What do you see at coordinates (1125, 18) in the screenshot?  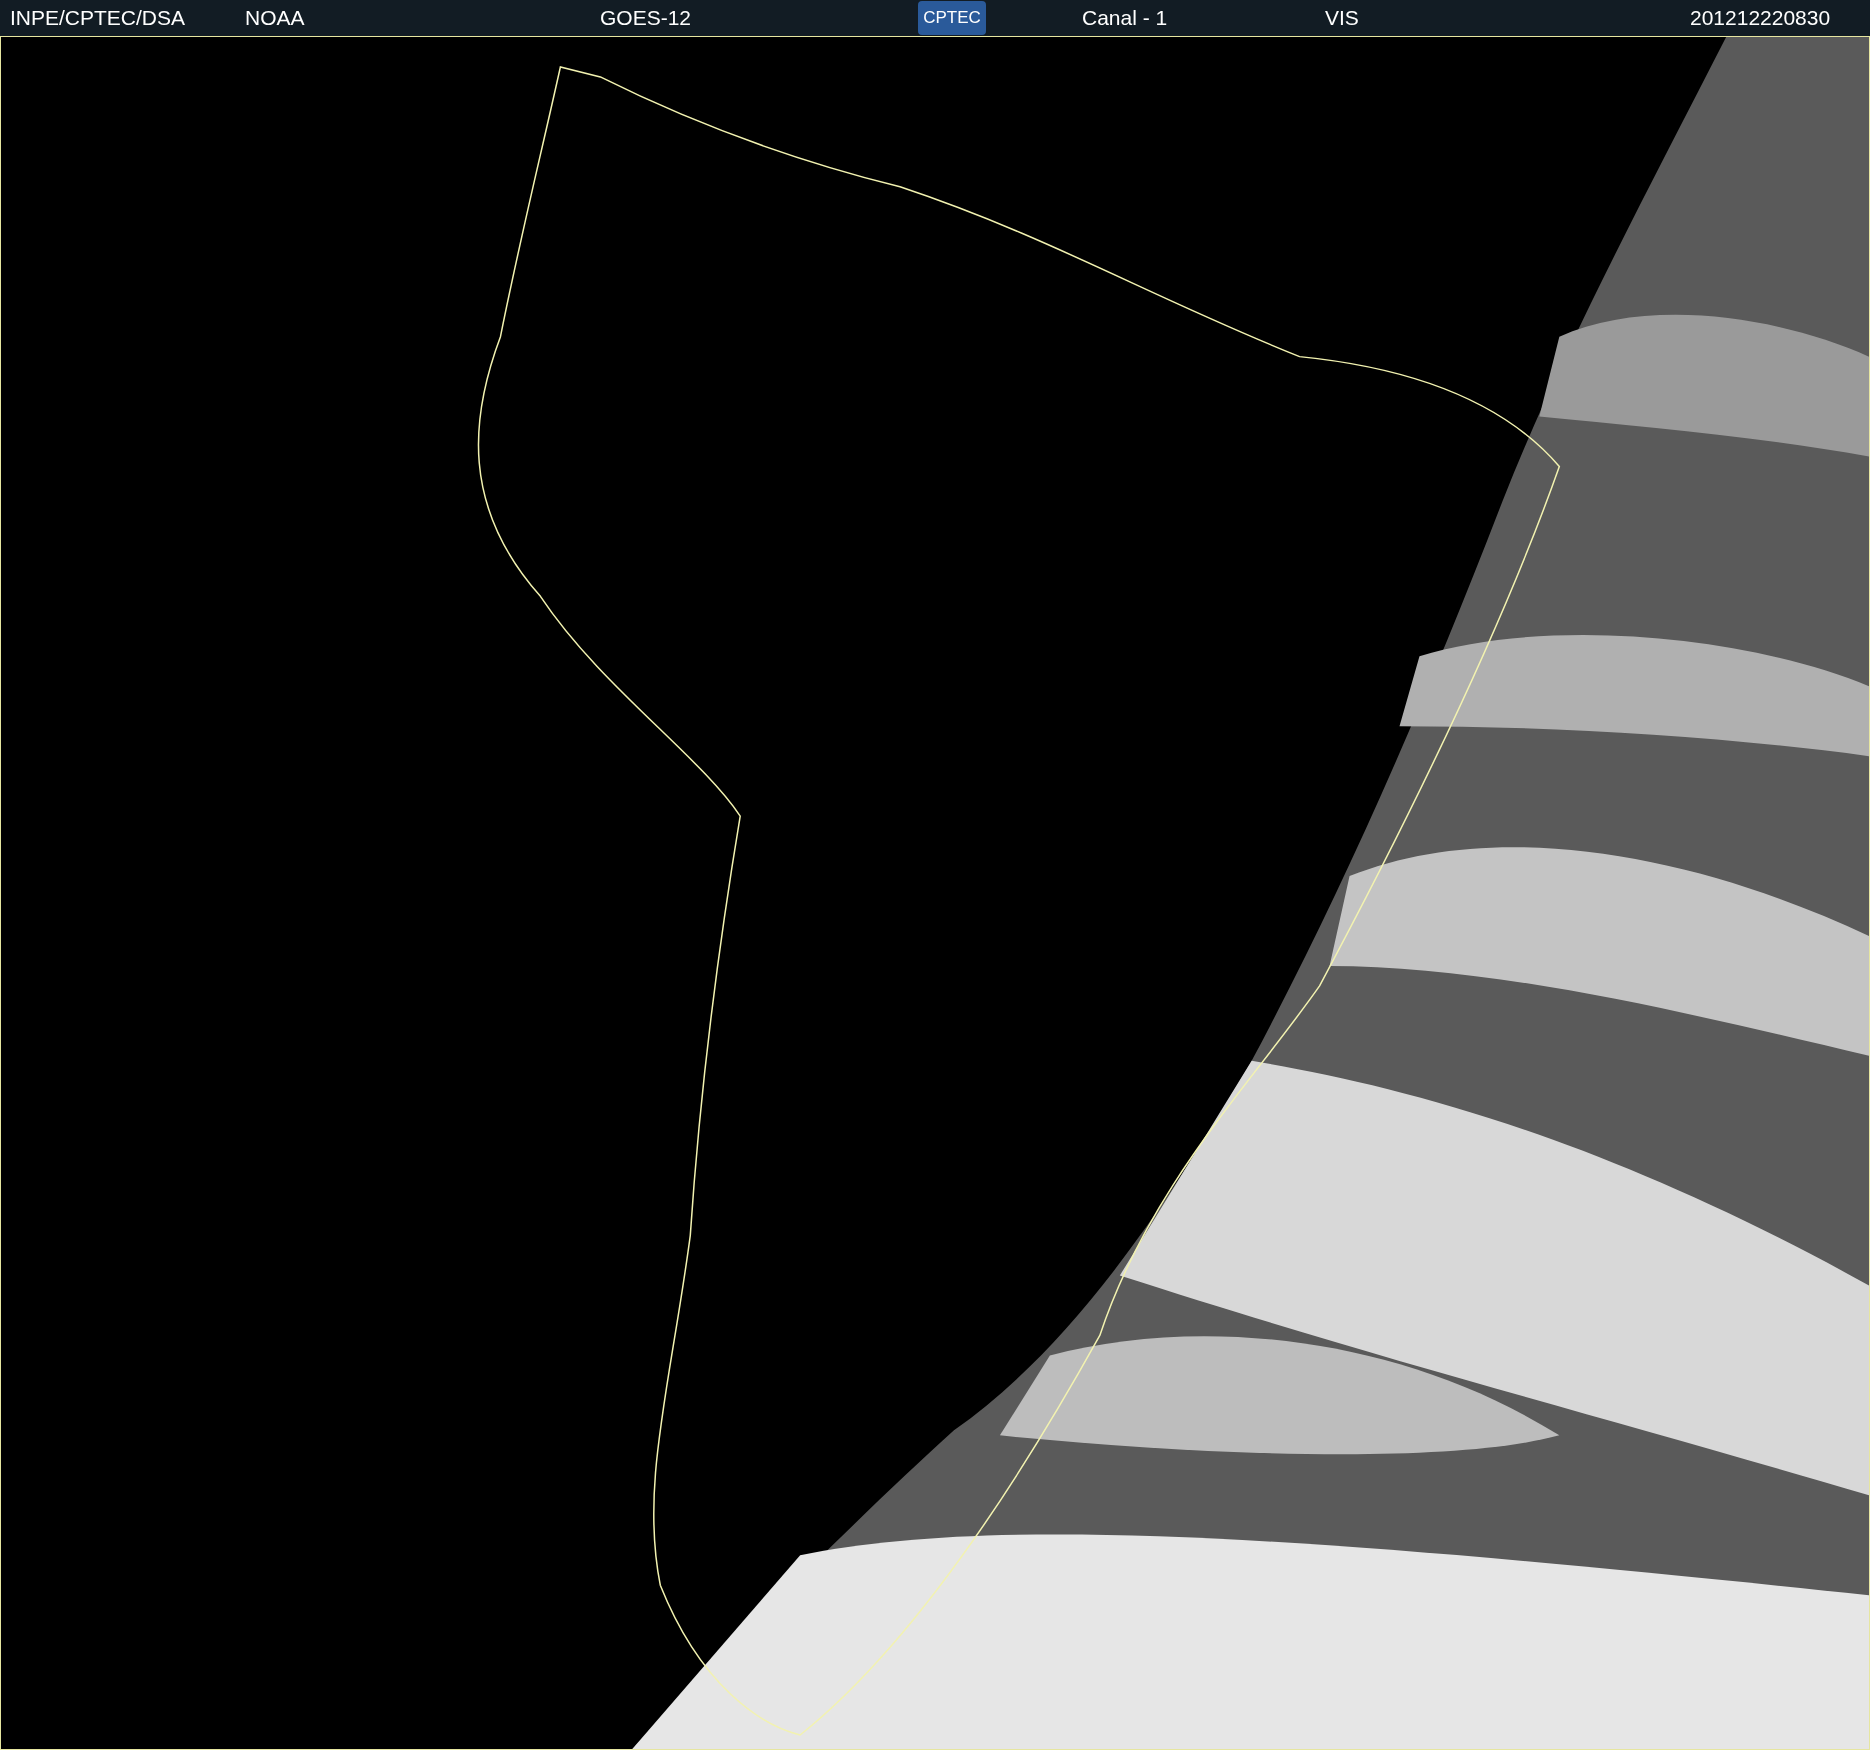 I see `channel-label: Canal - 1` at bounding box center [1125, 18].